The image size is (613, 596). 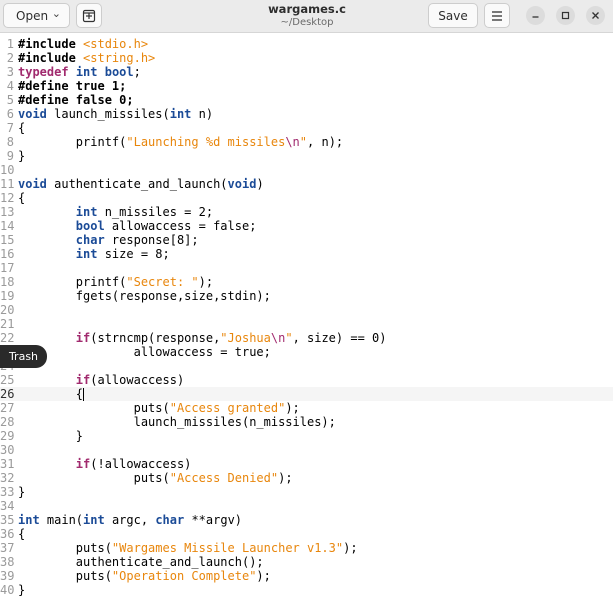 What do you see at coordinates (227, 408) in the screenshot?
I see `code-token: "Access granted"` at bounding box center [227, 408].